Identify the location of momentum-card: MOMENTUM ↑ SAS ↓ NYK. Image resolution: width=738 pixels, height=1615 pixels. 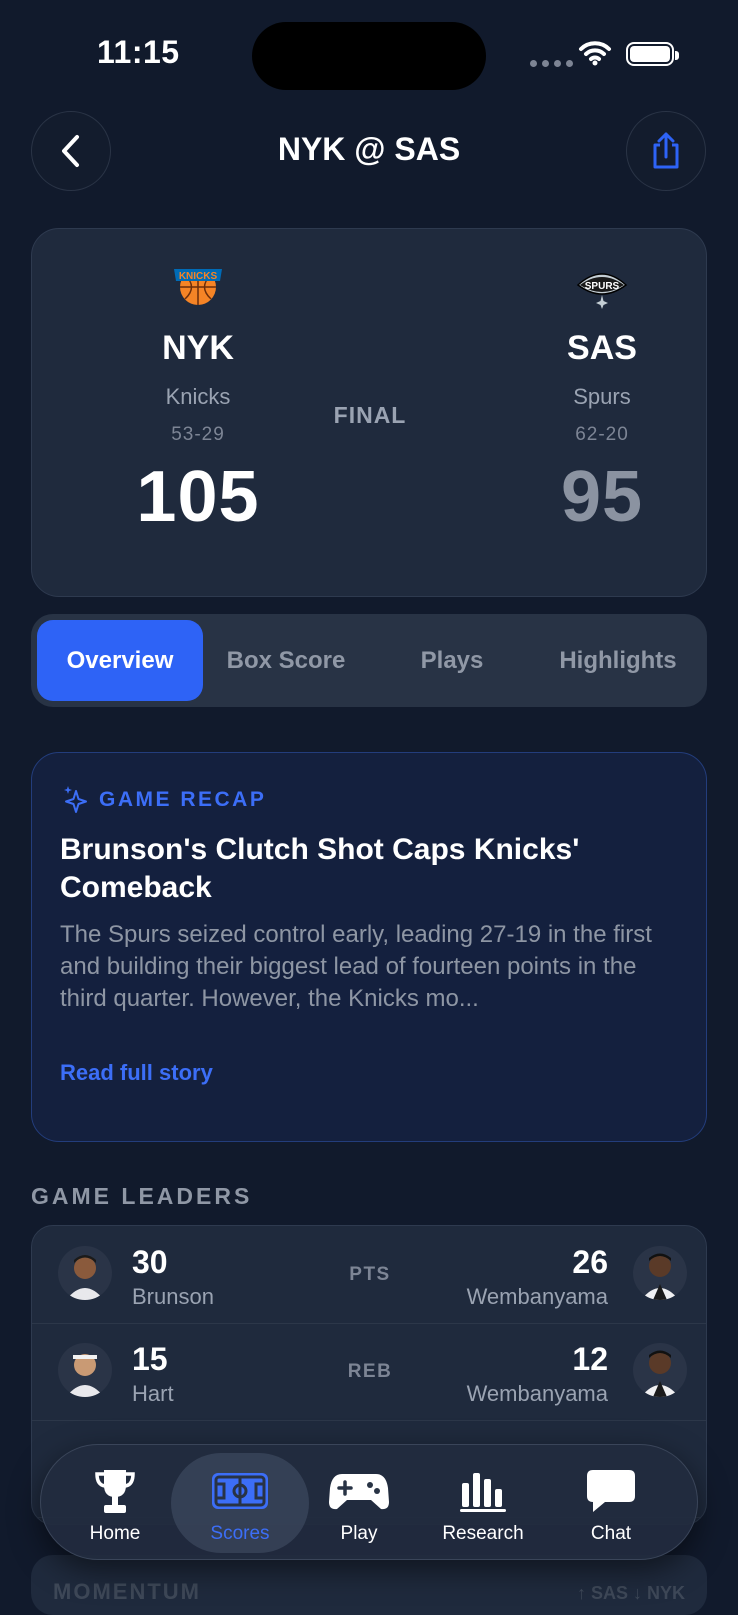
(369, 1585).